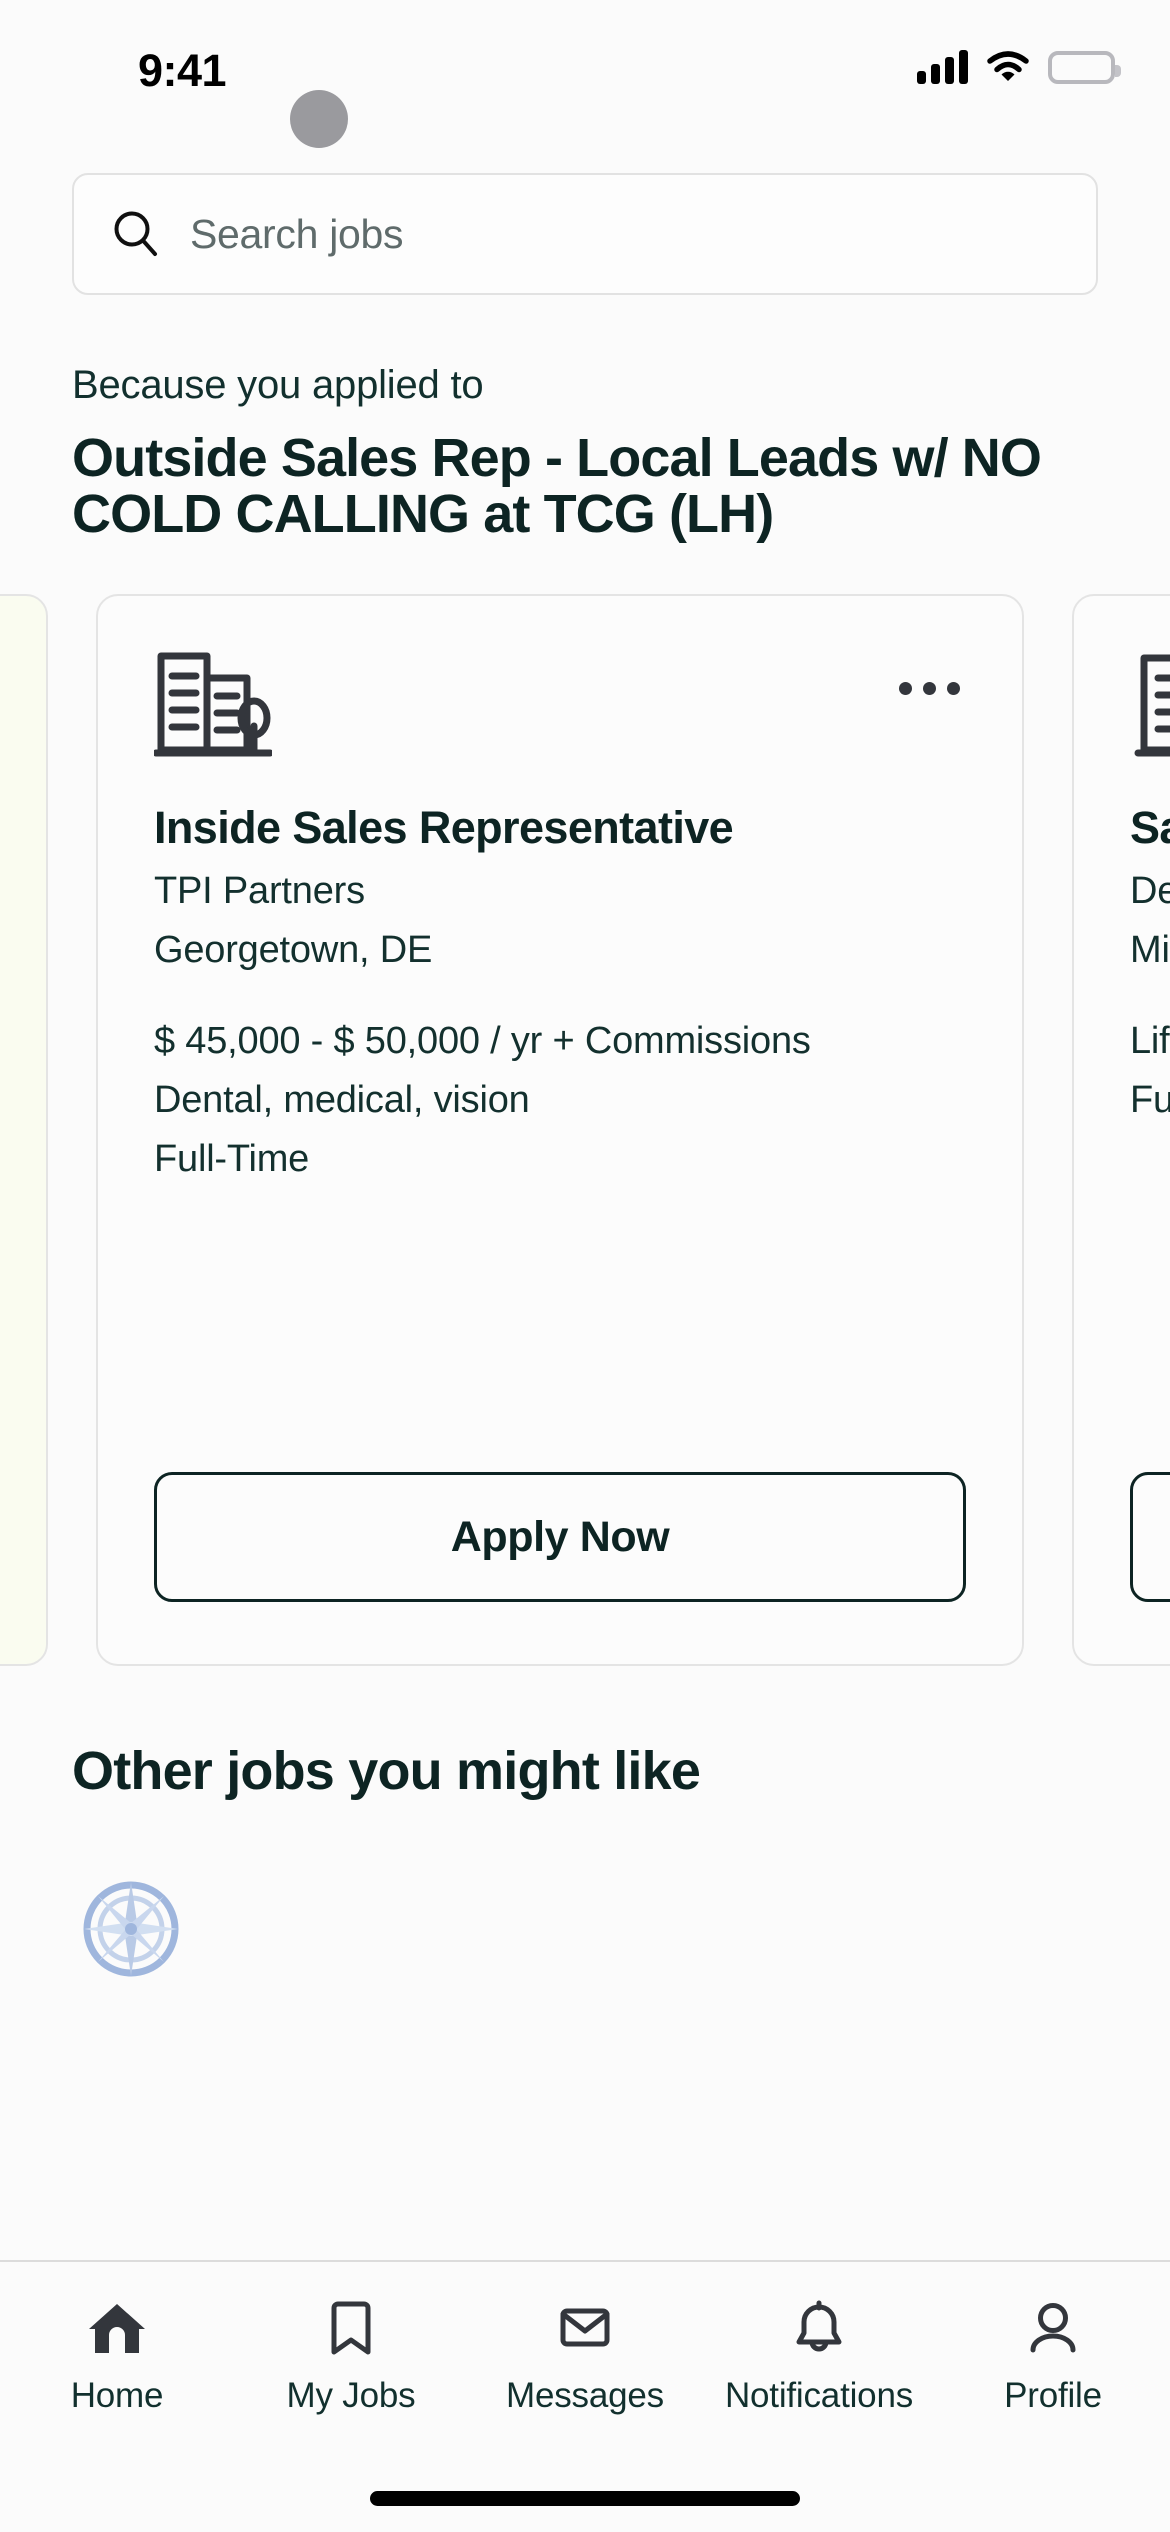  I want to click on battery-full-icon, so click(1084, 67).